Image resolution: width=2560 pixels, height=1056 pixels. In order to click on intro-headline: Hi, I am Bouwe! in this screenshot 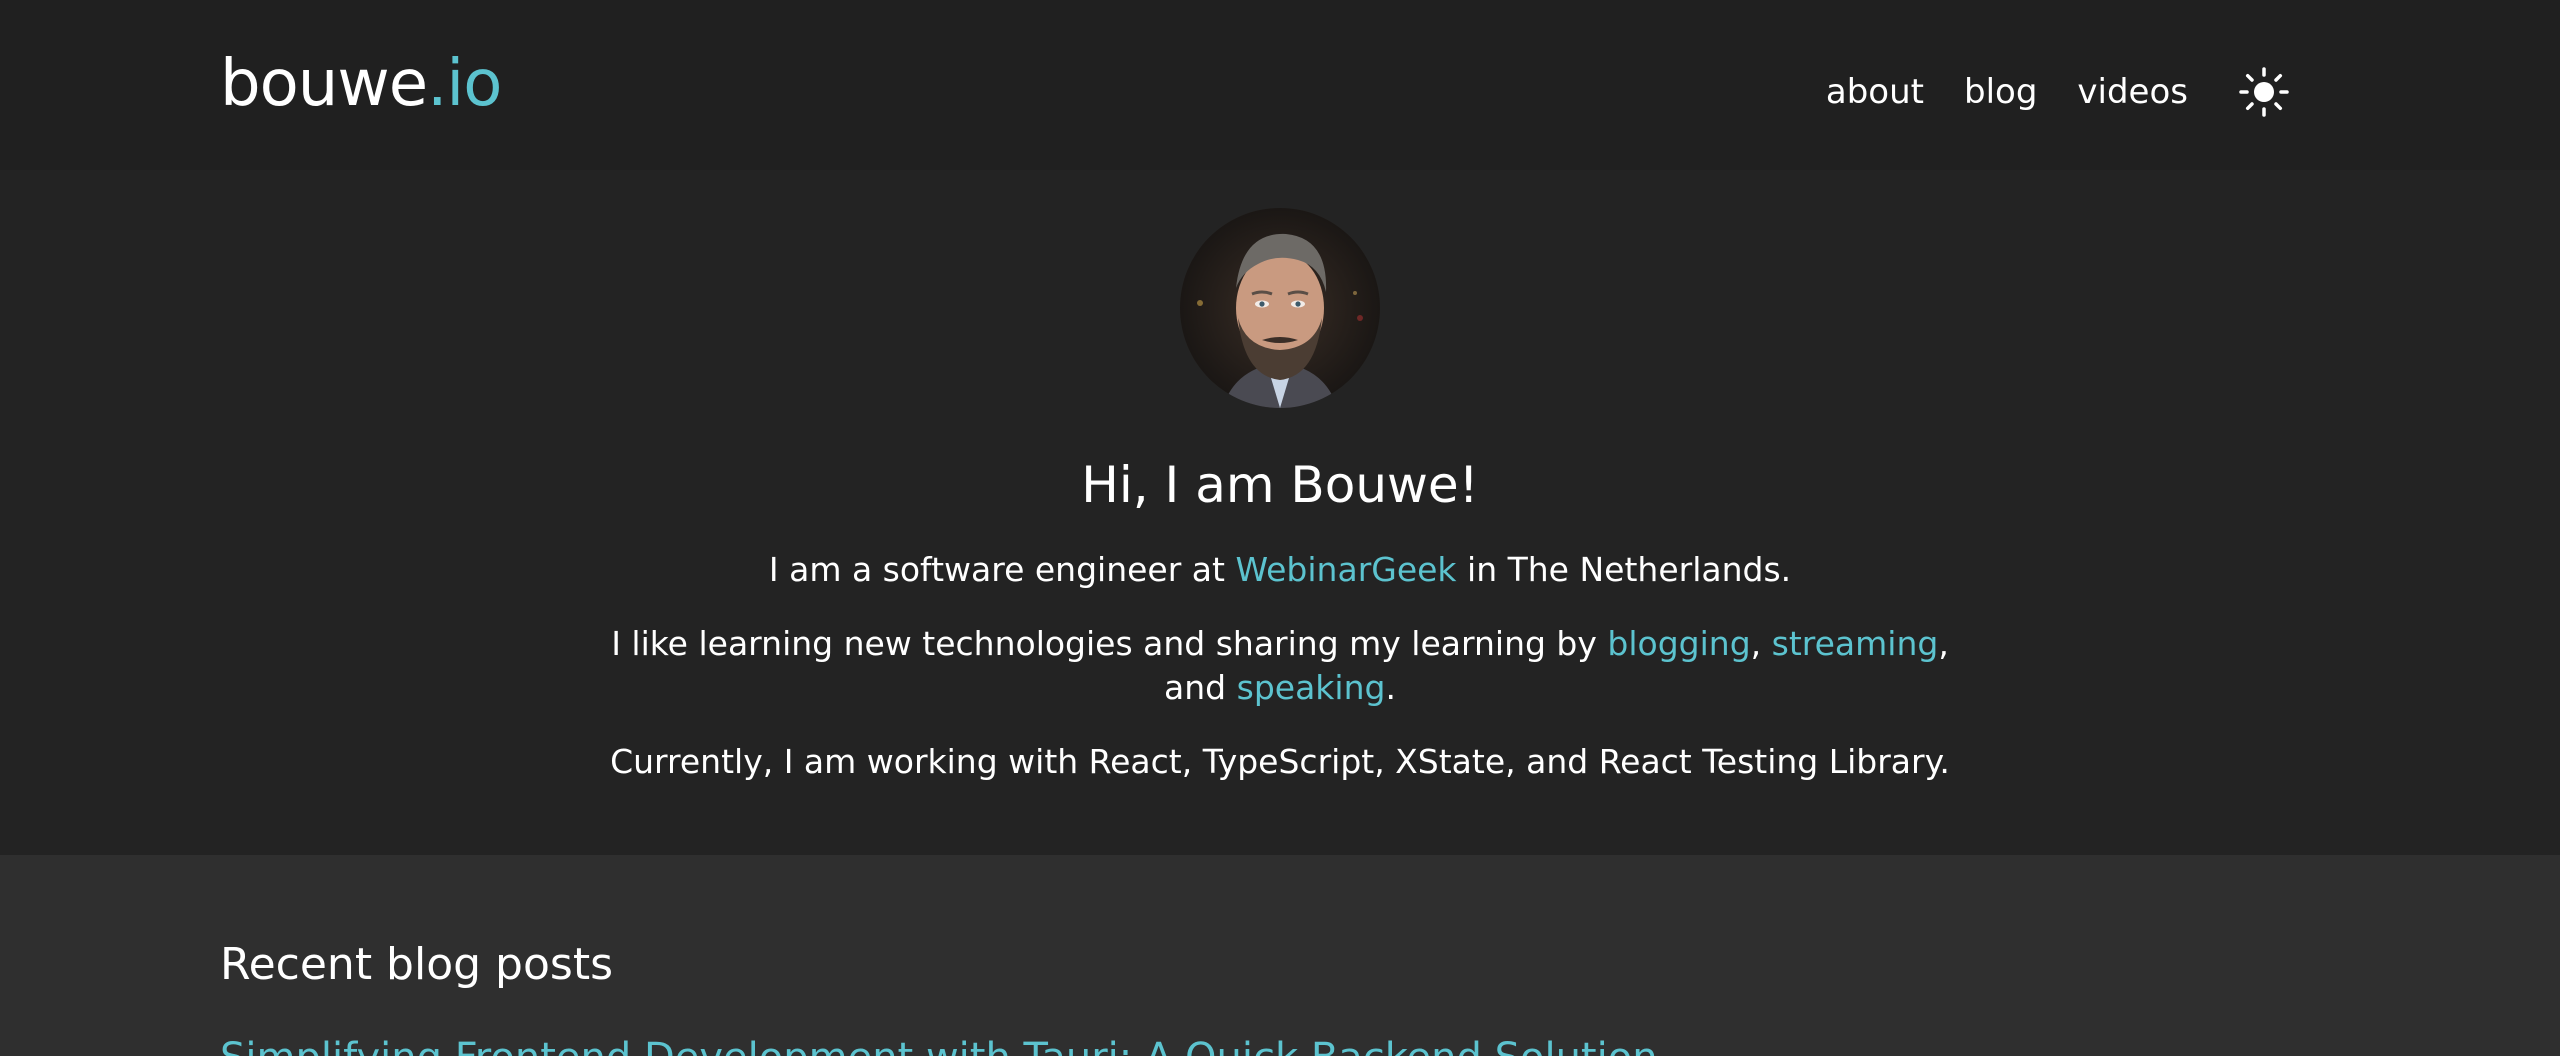, I will do `click(1280, 485)`.